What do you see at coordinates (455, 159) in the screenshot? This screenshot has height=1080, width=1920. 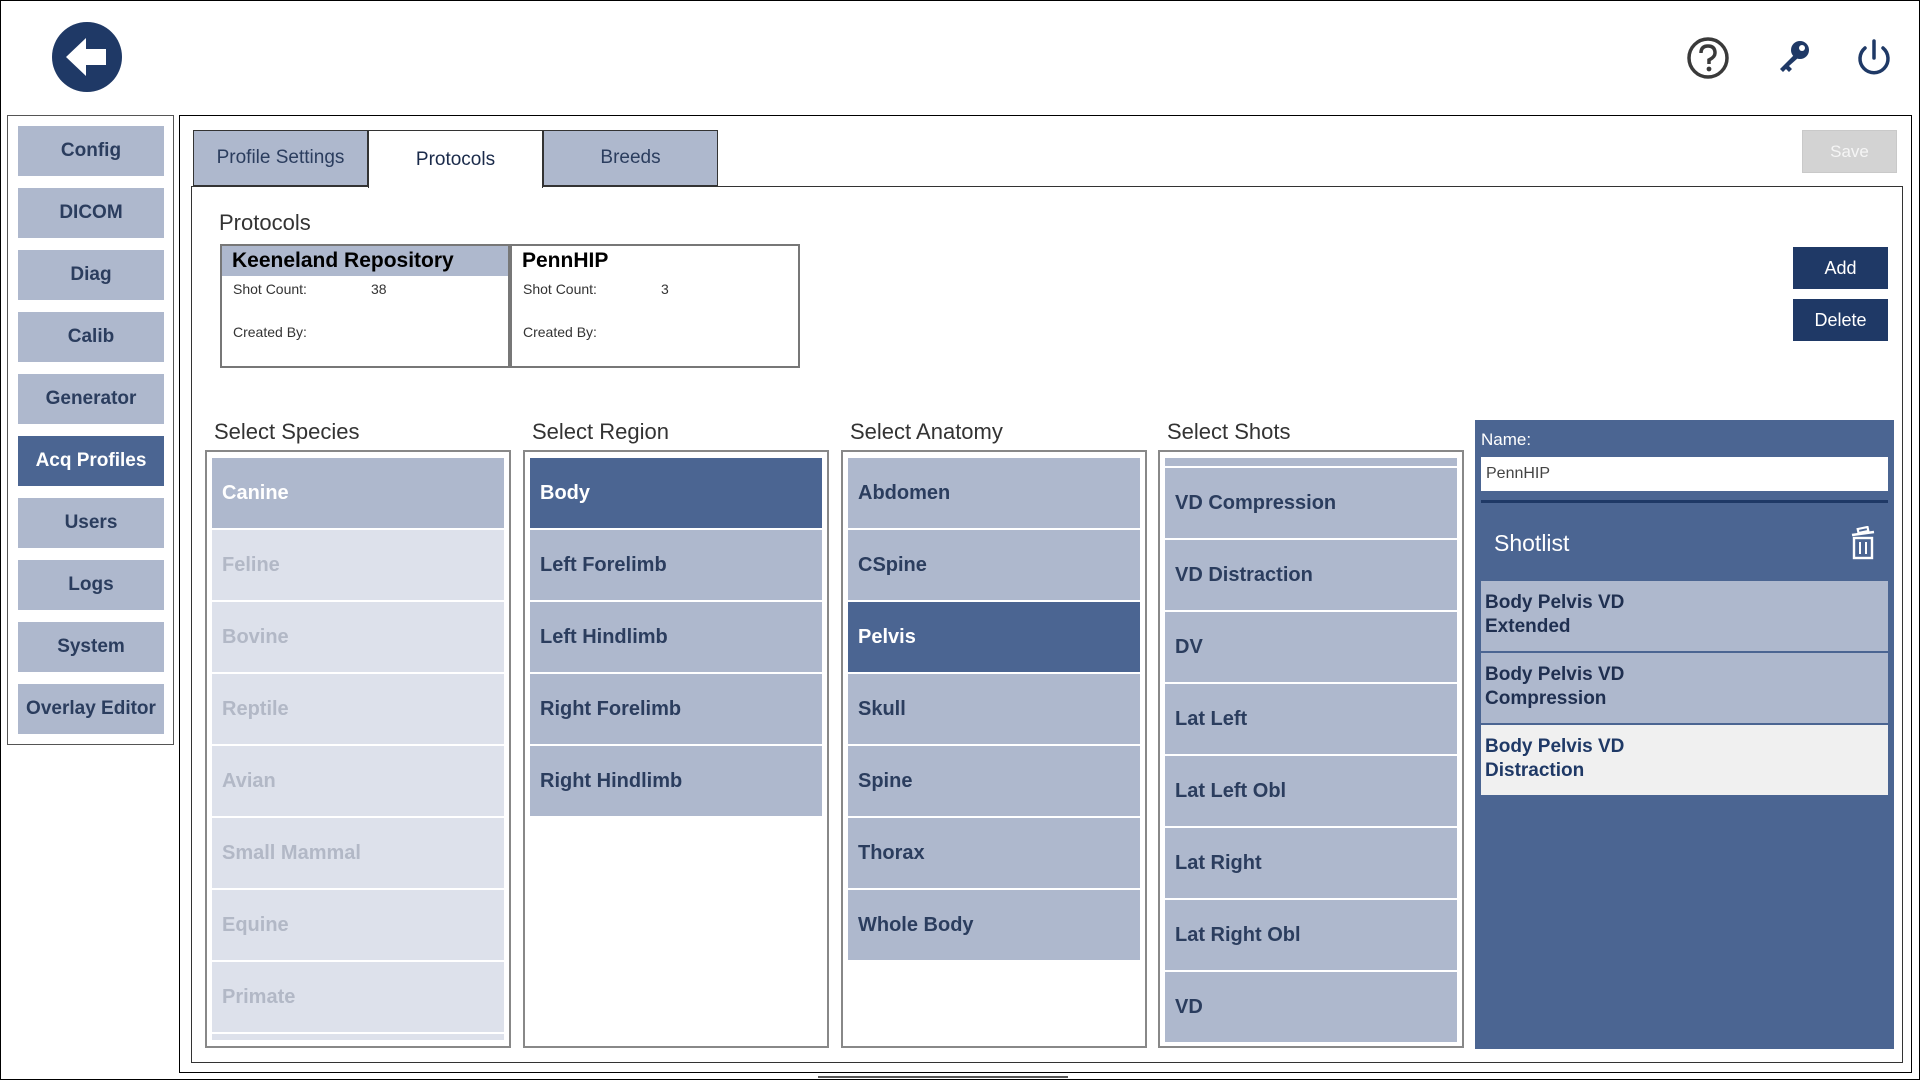 I see `tab-protocols: Protocols` at bounding box center [455, 159].